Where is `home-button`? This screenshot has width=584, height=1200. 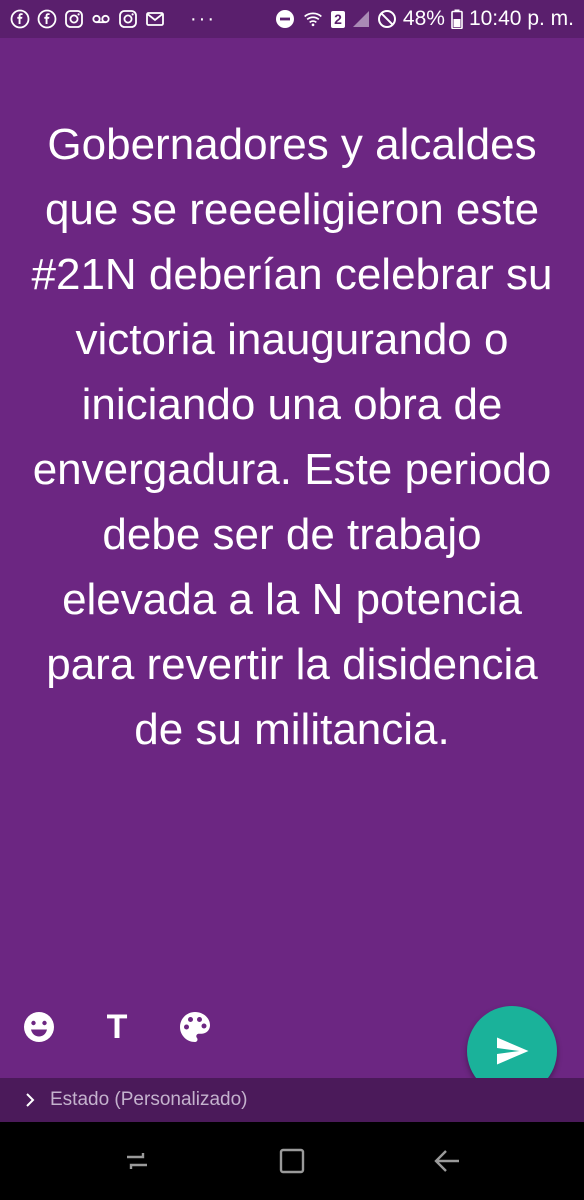
home-button is located at coordinates (292, 1161).